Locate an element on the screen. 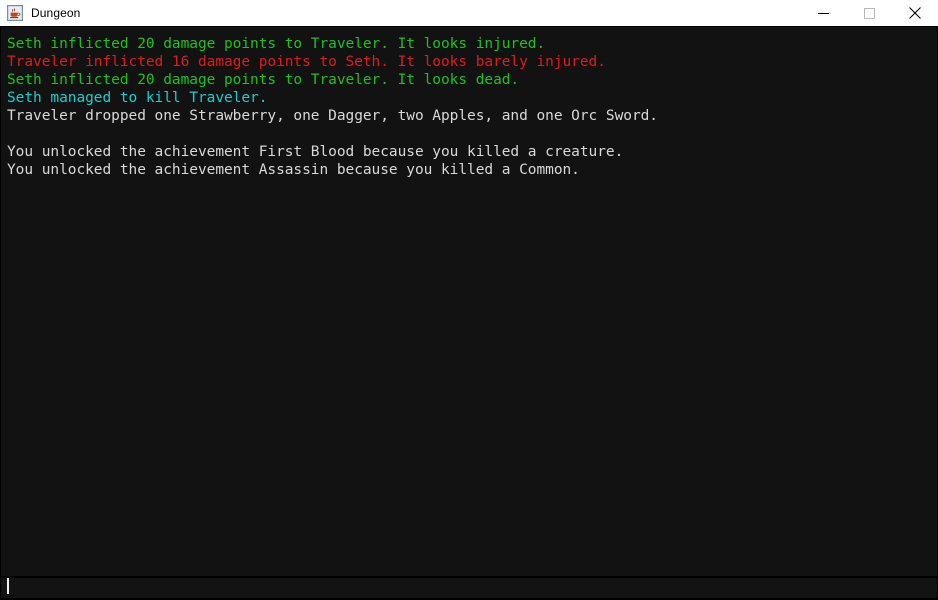  maximize-icon is located at coordinates (869, 13).